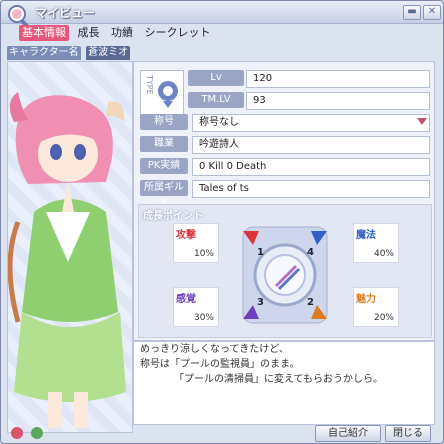 The height and width of the screenshot is (444, 444). I want to click on stat-charm-value: 20%, so click(383, 318).